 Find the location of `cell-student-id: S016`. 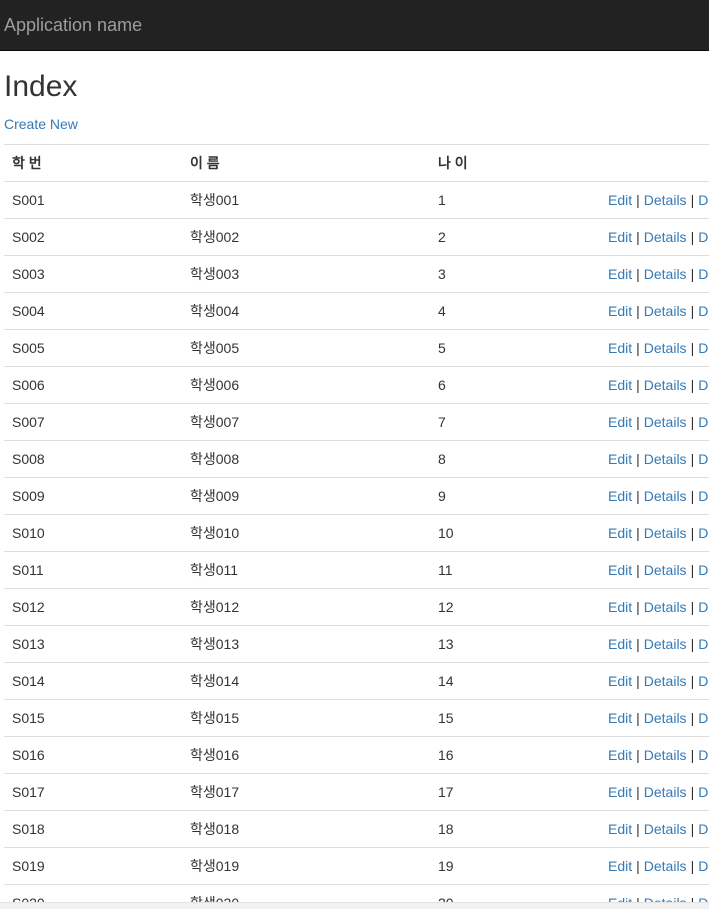

cell-student-id: S016 is located at coordinates (93, 755).